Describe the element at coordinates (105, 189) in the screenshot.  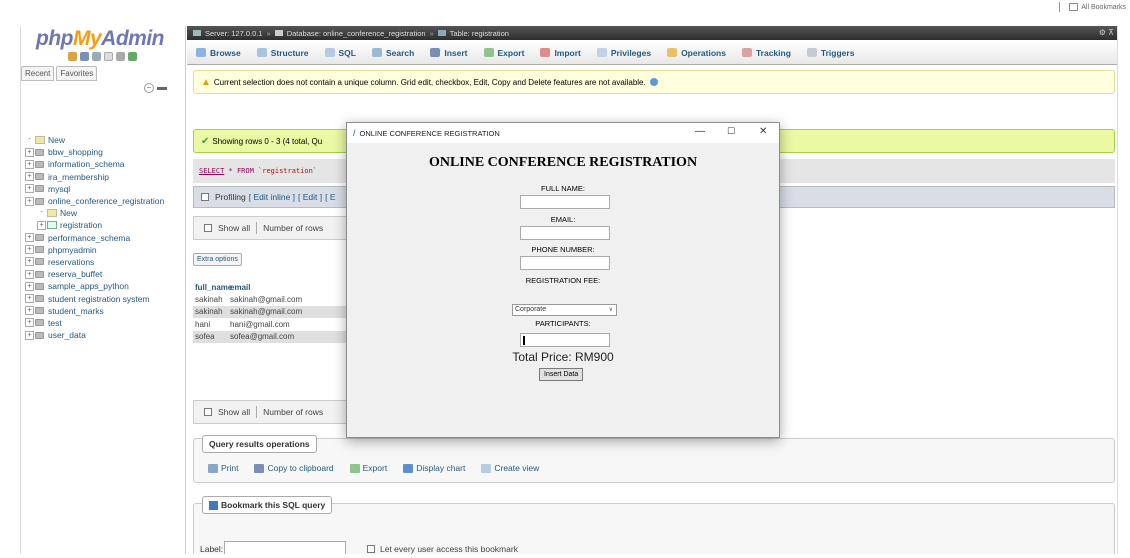
I see `tree-item: + mysql` at that location.